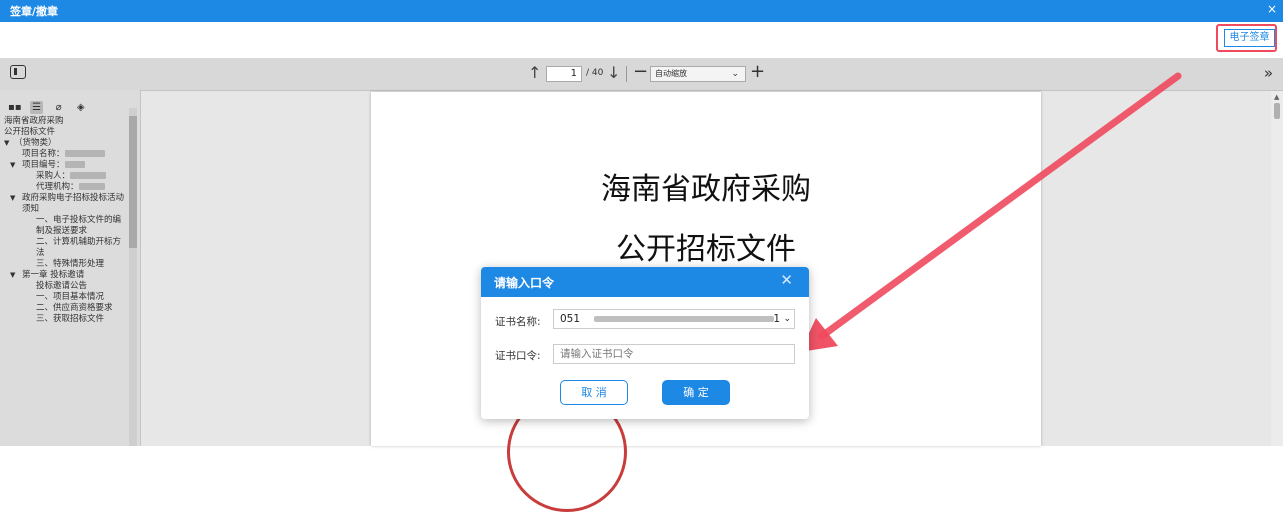 This screenshot has width=1283, height=512. Describe the element at coordinates (645, 343) in the screenshot. I see `password-dialog: 请输入口令 ✕ 证书名称: 051 1 ⌄ 证书口令: 取 消 确 定` at that location.